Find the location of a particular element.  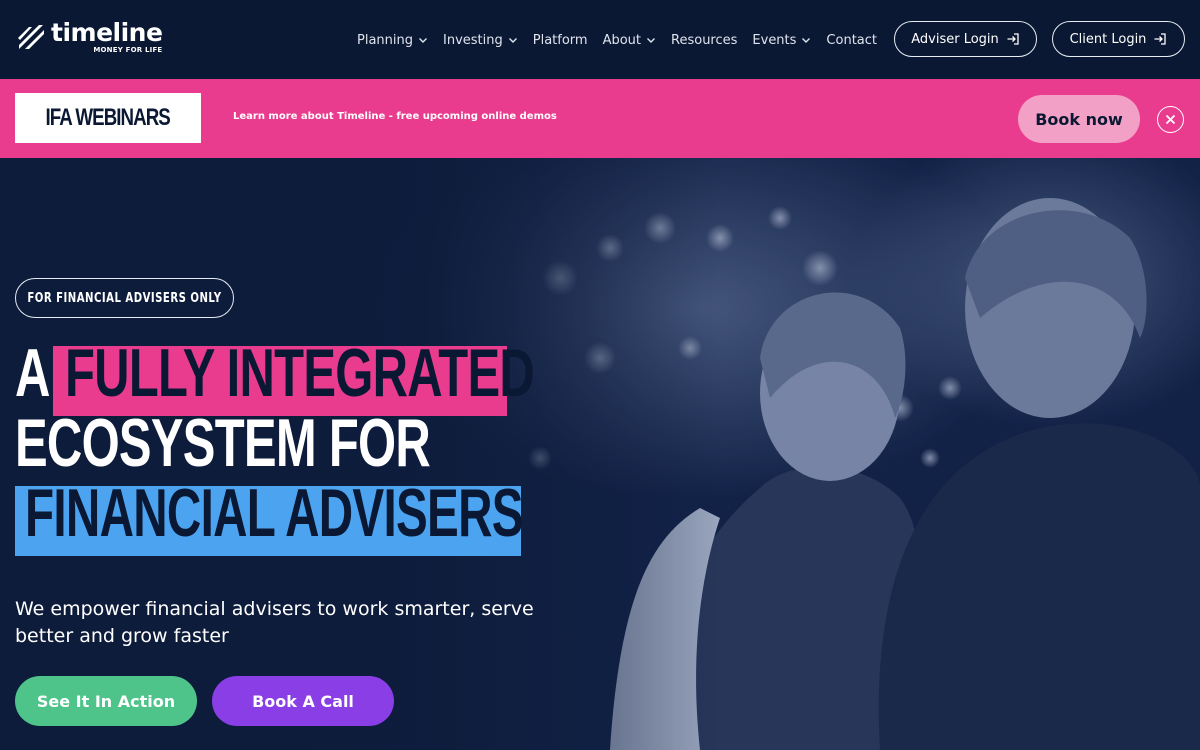

nav-item-label: About is located at coordinates (622, 40).